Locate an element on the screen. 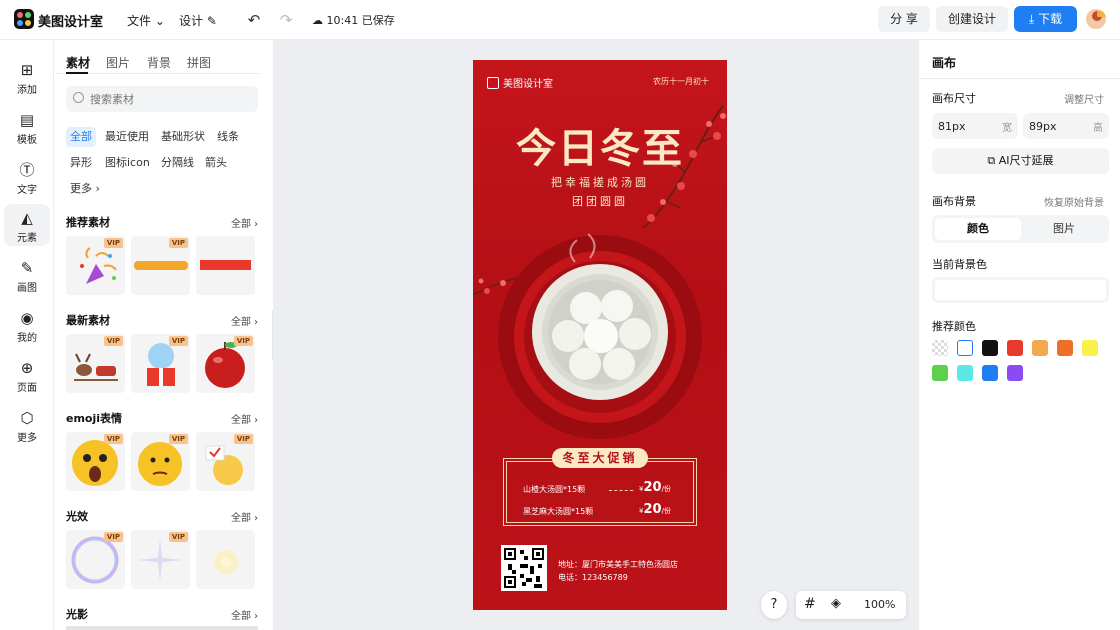 This screenshot has width=1120, height=630. qr-code is located at coordinates (524, 568).